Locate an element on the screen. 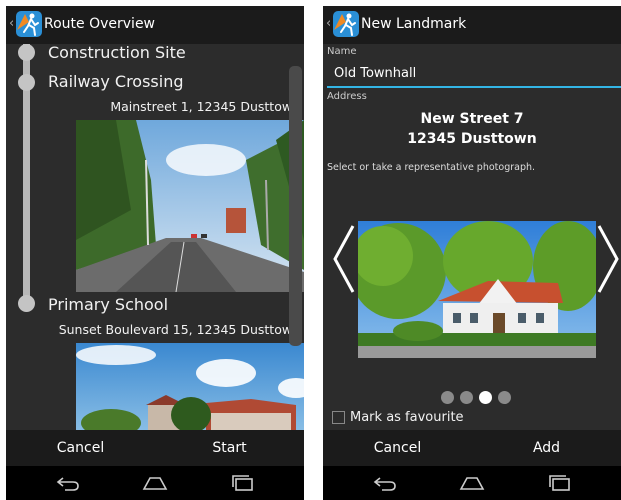 The height and width of the screenshot is (500, 621). button-bar: Cancel Start is located at coordinates (155, 448).